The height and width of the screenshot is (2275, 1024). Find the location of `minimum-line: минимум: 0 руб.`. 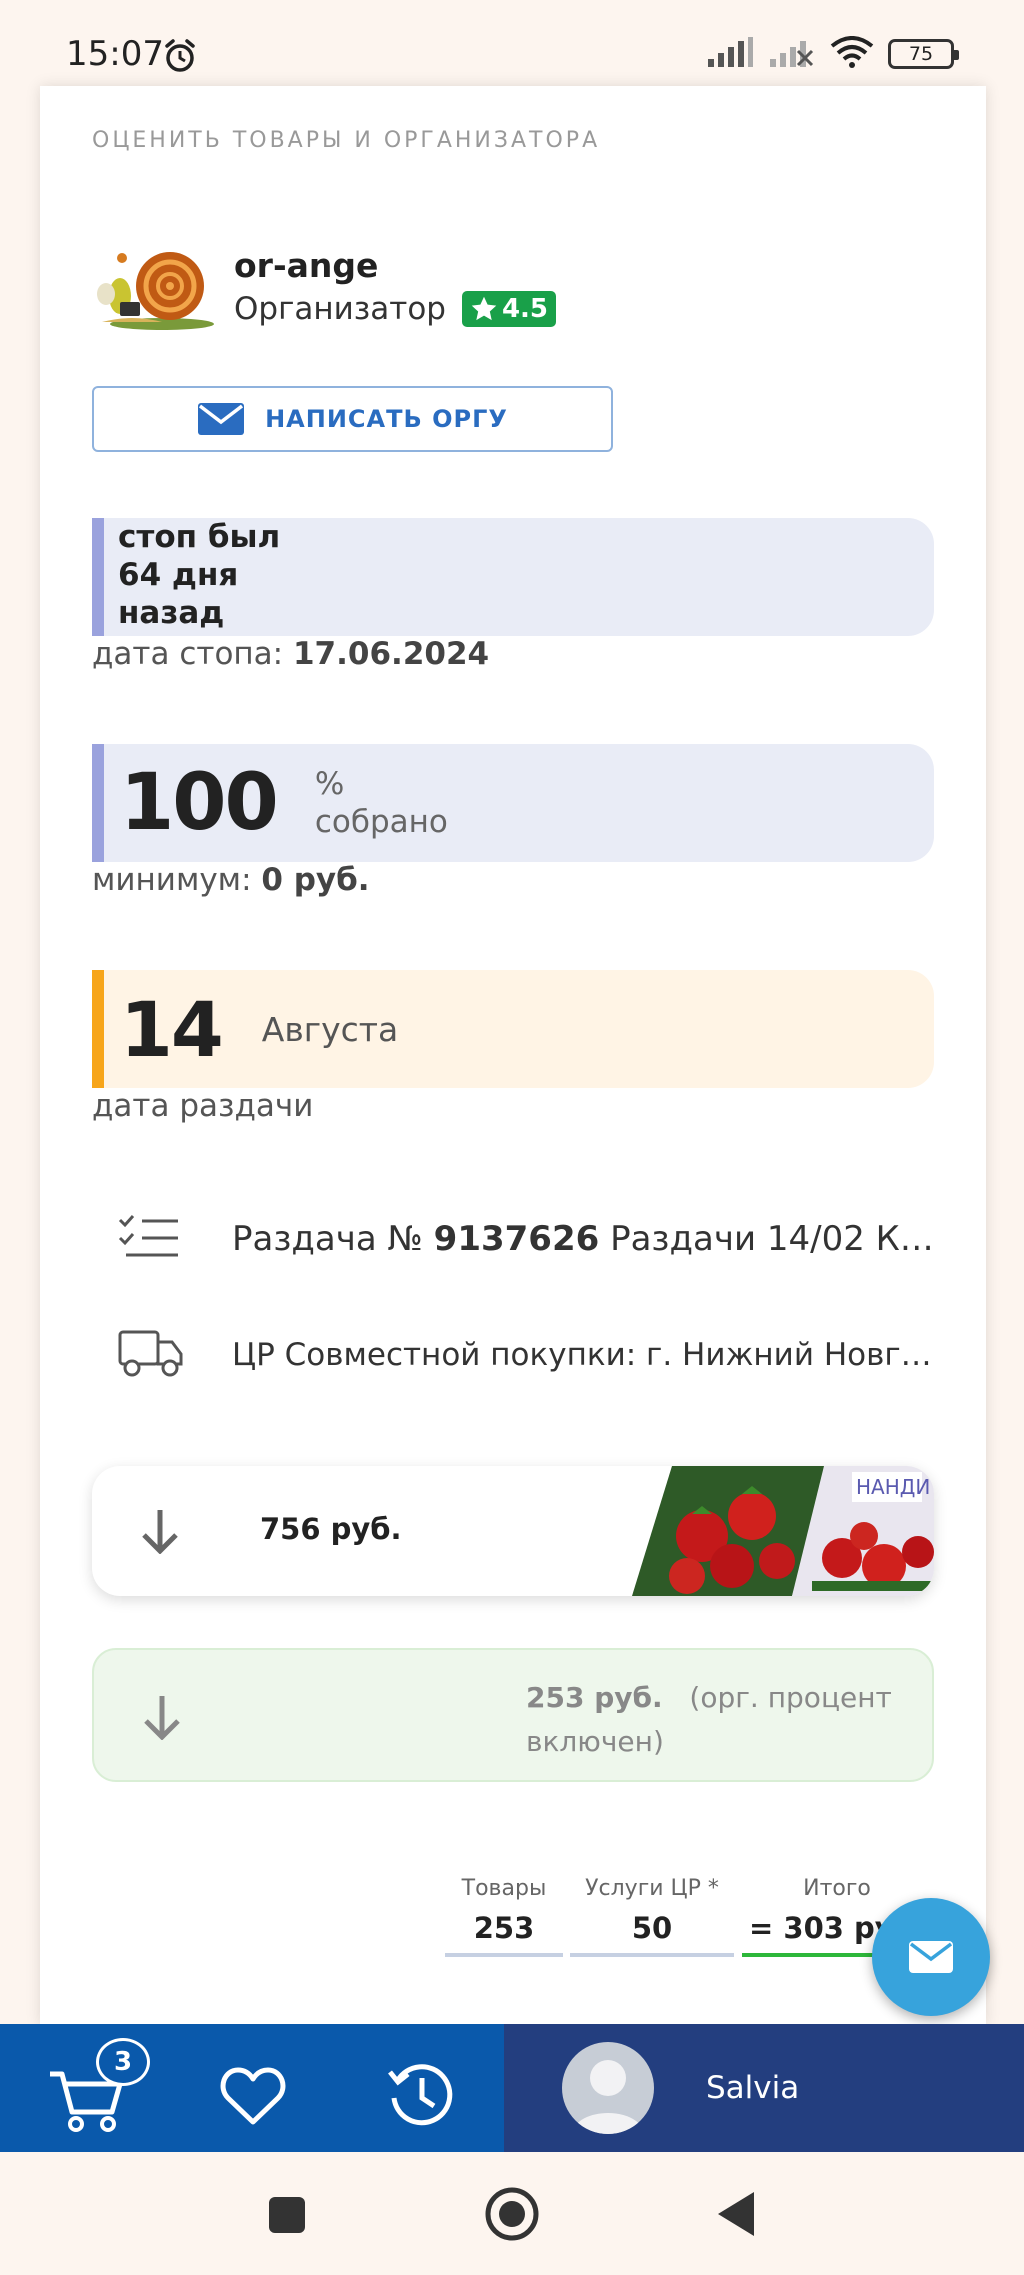

minimum-line: минимум: 0 руб. is located at coordinates (231, 880).